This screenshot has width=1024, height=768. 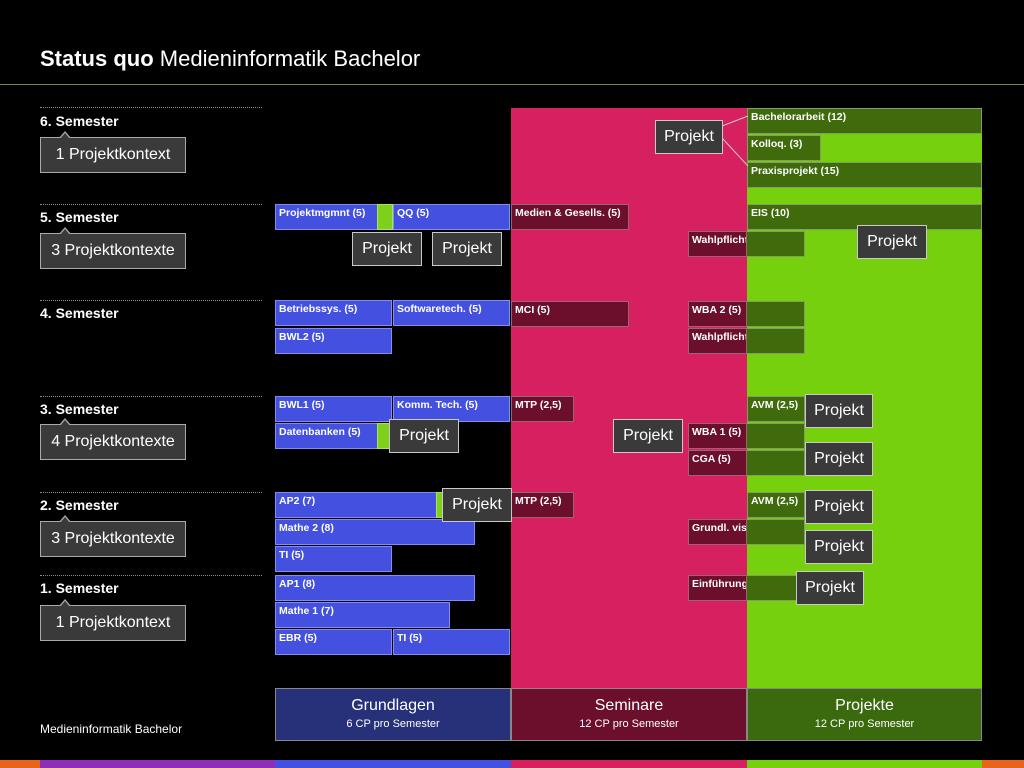 I want to click on module-einfuehrung: Einführung MI (5), so click(x=717, y=588).